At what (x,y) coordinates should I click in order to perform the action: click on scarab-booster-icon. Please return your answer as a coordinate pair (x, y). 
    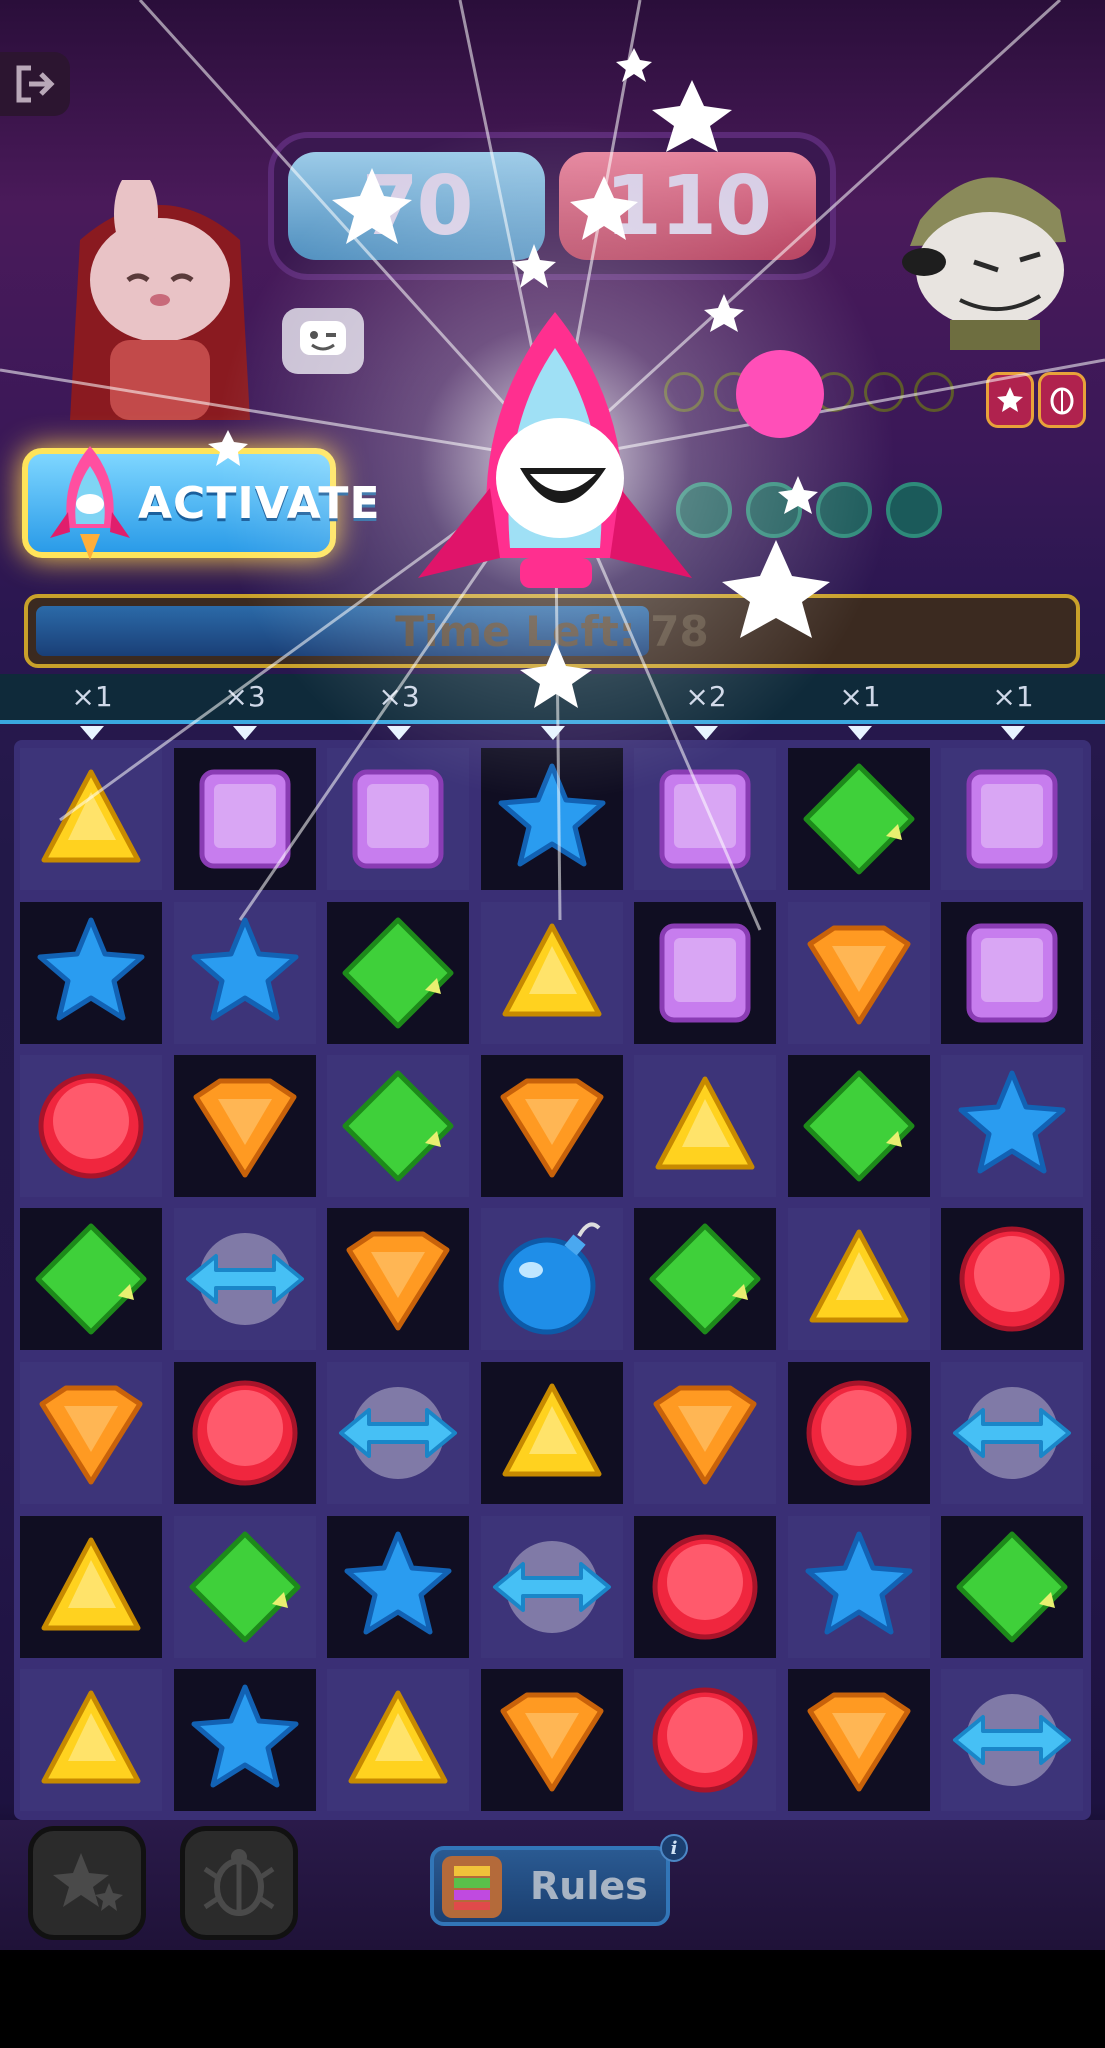
    Looking at the image, I should click on (239, 1882).